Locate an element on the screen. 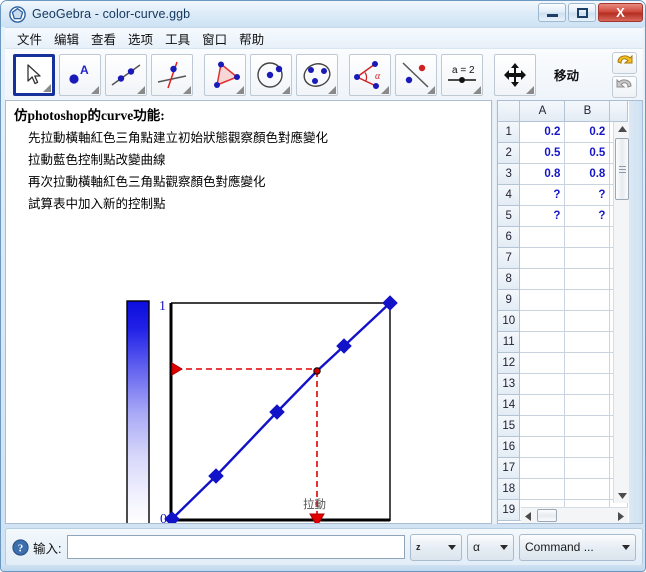  scroll-up-arrow-icon is located at coordinates (622, 129).